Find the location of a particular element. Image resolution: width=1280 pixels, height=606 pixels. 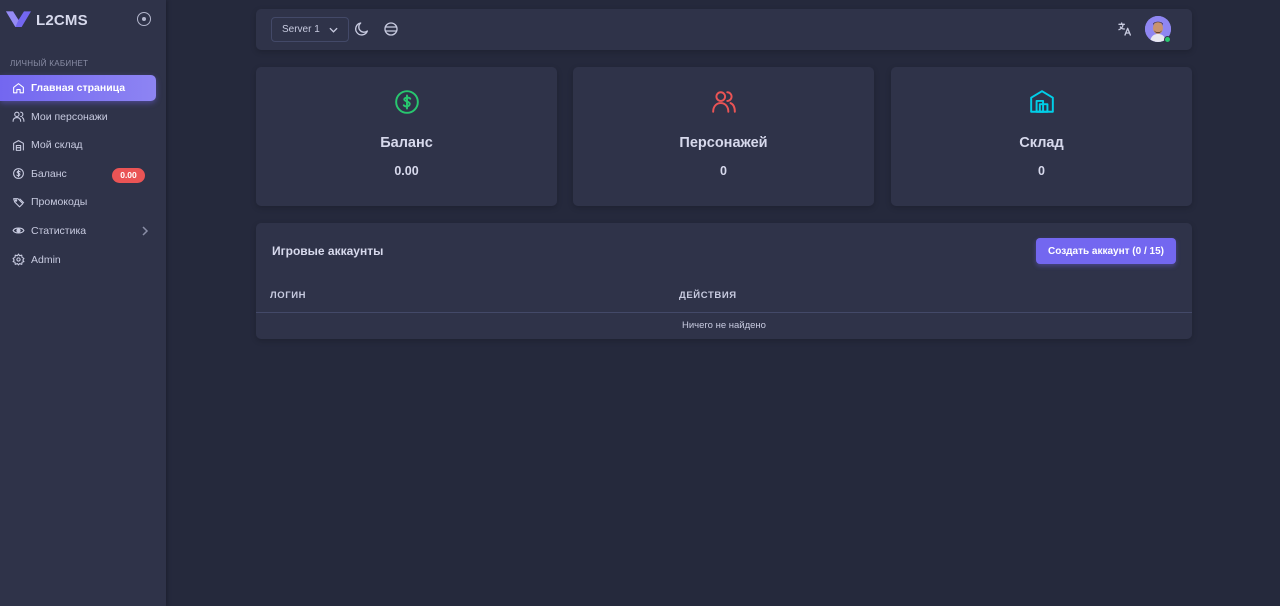

chevron-right-icon is located at coordinates (145, 231).